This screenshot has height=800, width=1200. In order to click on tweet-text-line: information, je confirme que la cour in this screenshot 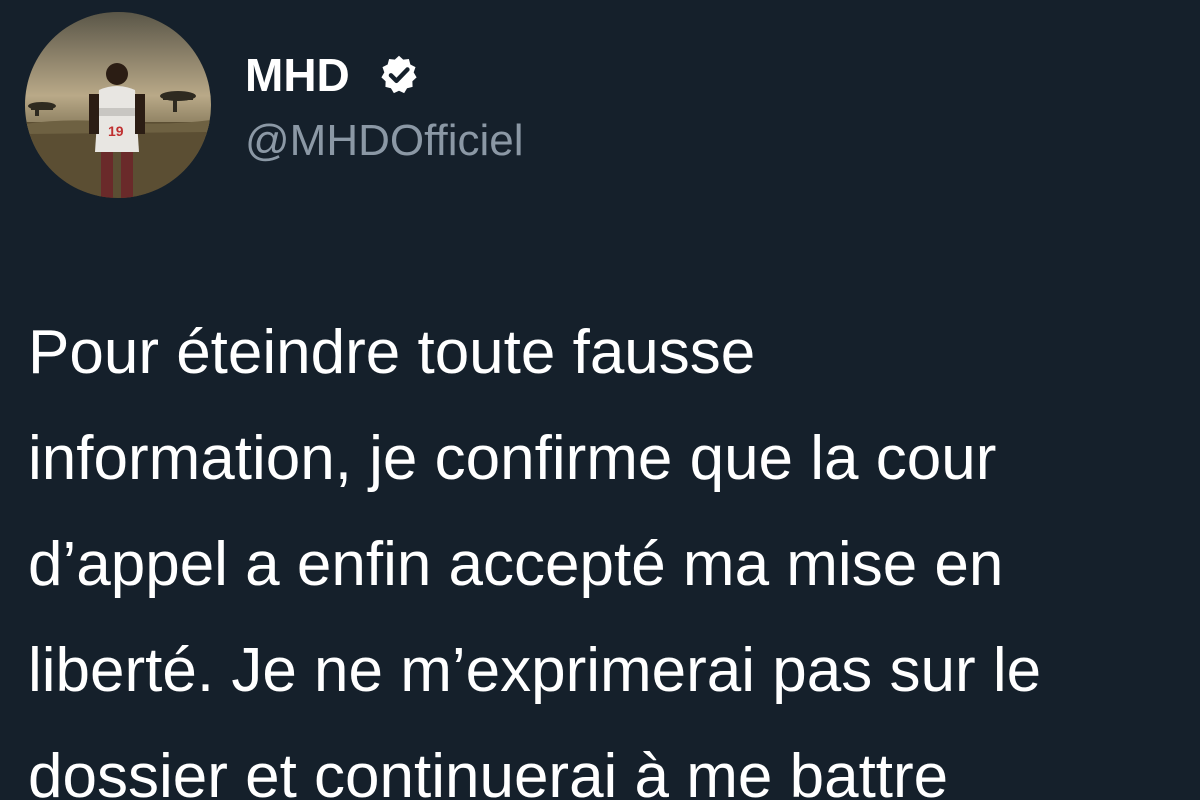, I will do `click(512, 458)`.